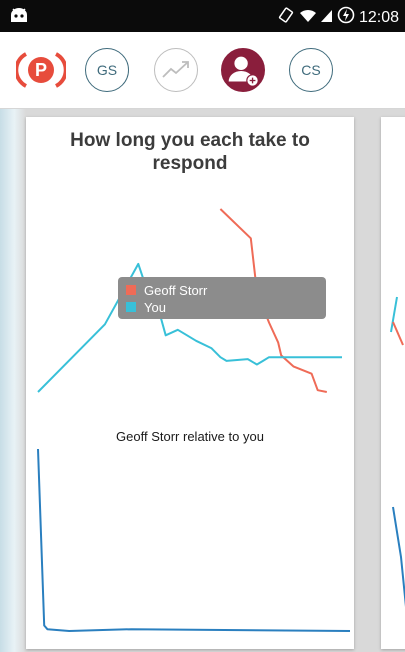 The width and height of the screenshot is (405, 652). What do you see at coordinates (19, 17) in the screenshot?
I see `android-icon` at bounding box center [19, 17].